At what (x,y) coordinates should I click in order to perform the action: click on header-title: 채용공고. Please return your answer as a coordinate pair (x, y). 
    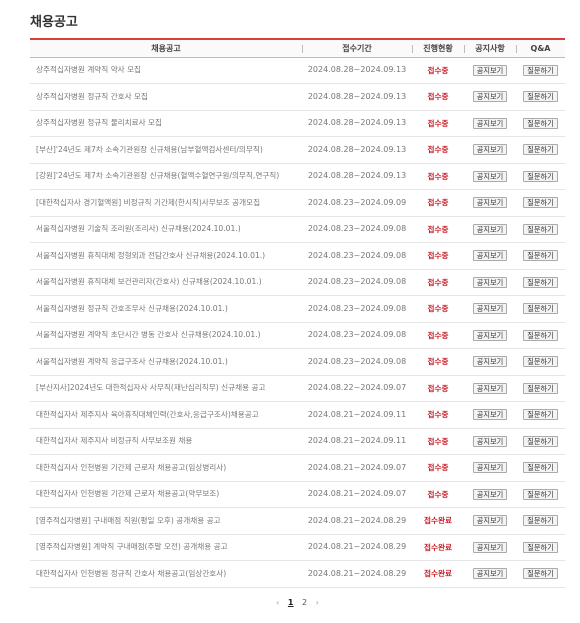
    Looking at the image, I should click on (166, 48).